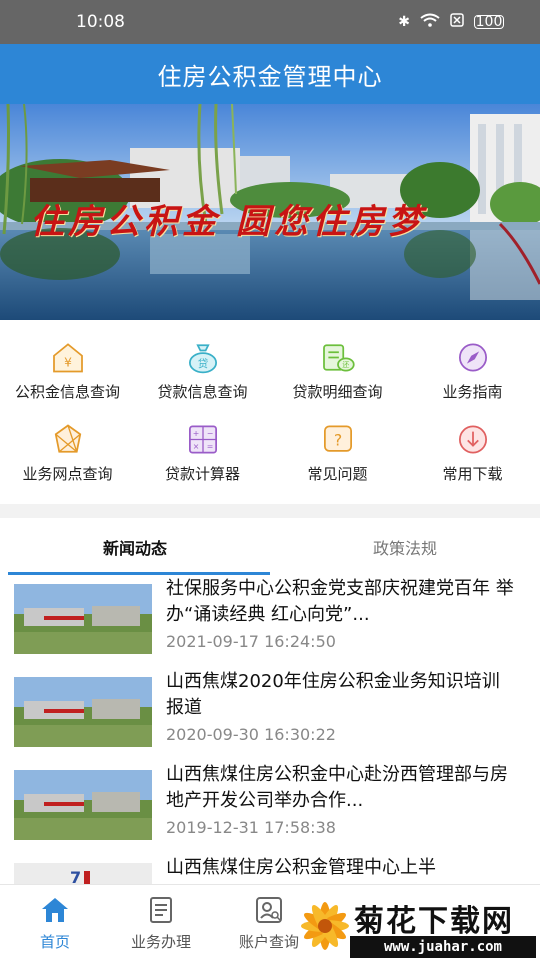 This screenshot has width=540, height=960. I want to click on banner-slogan: 住房公积金 圆您住房梦, so click(228, 222).